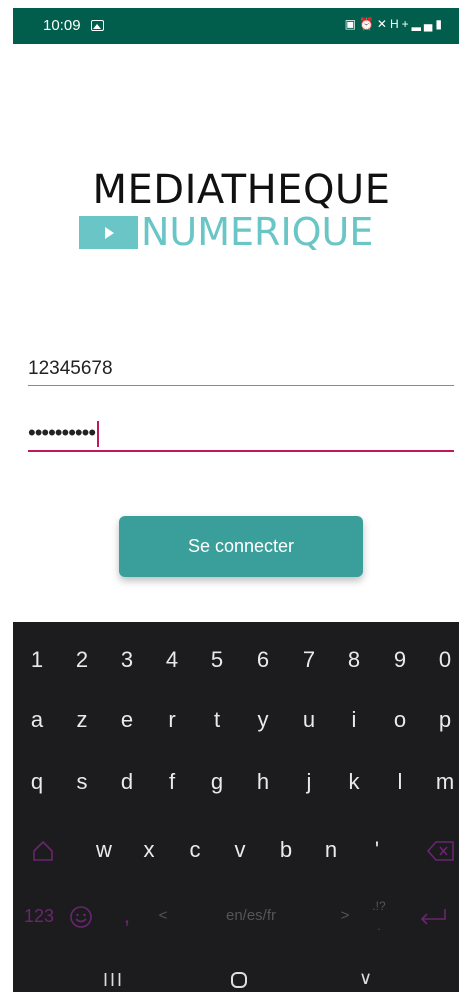  What do you see at coordinates (217, 720) in the screenshot?
I see `key-t: t` at bounding box center [217, 720].